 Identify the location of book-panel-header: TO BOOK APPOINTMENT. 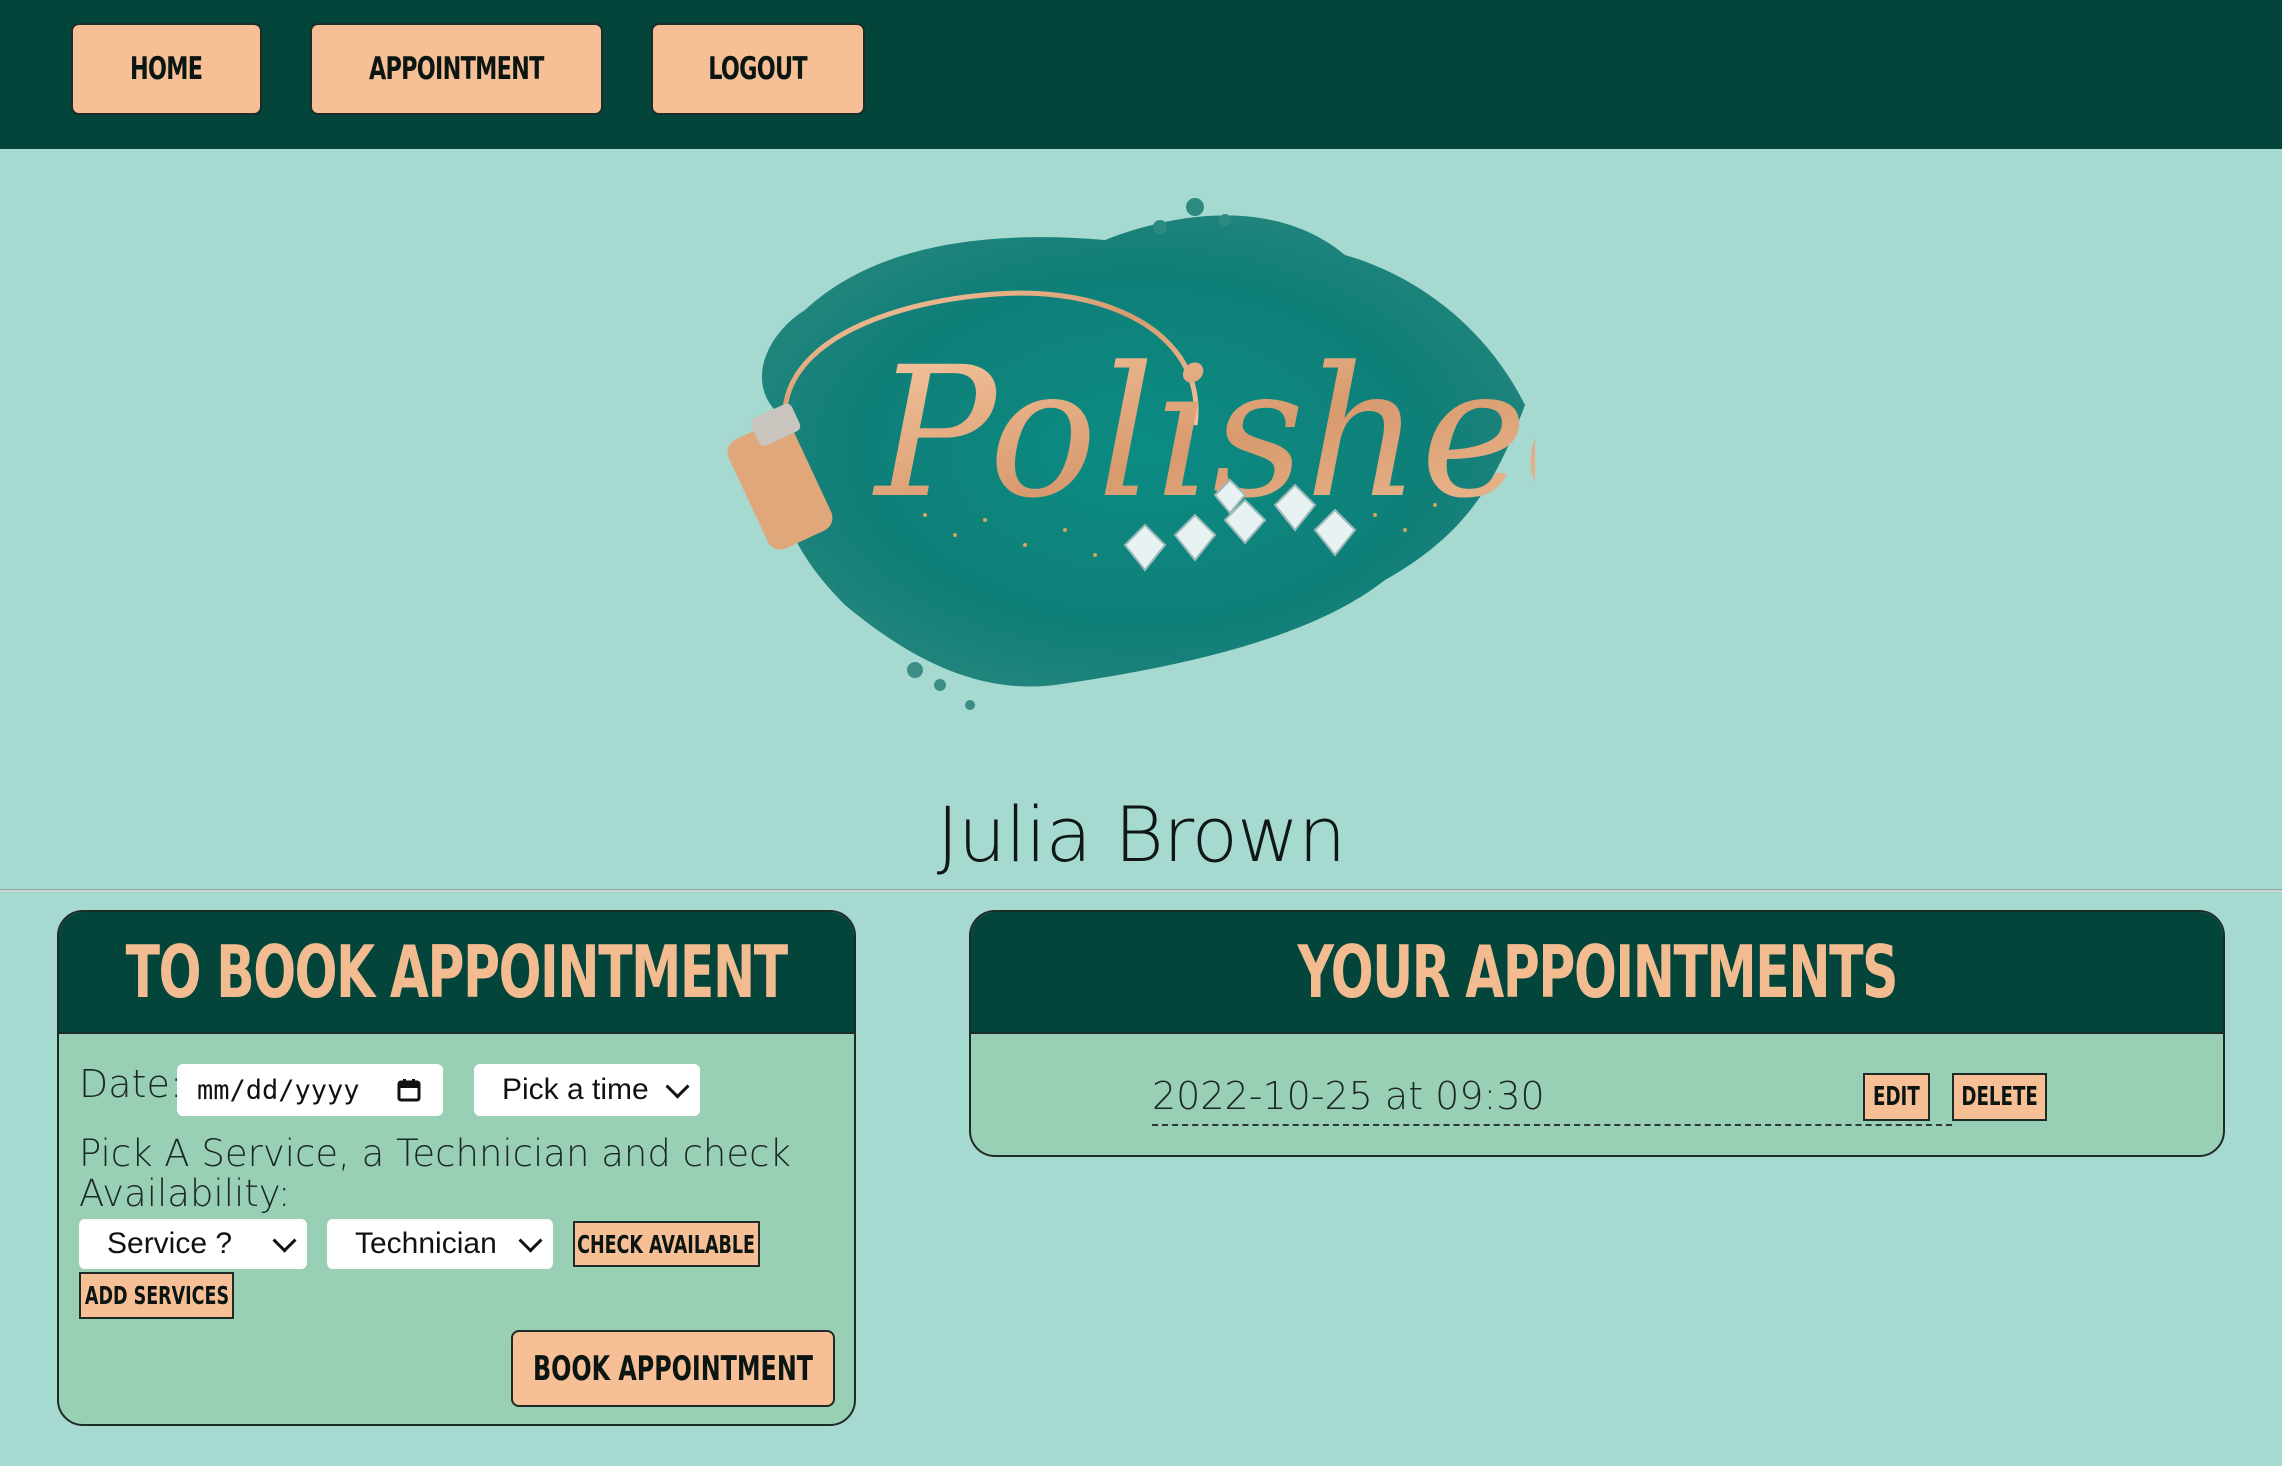
(456, 973).